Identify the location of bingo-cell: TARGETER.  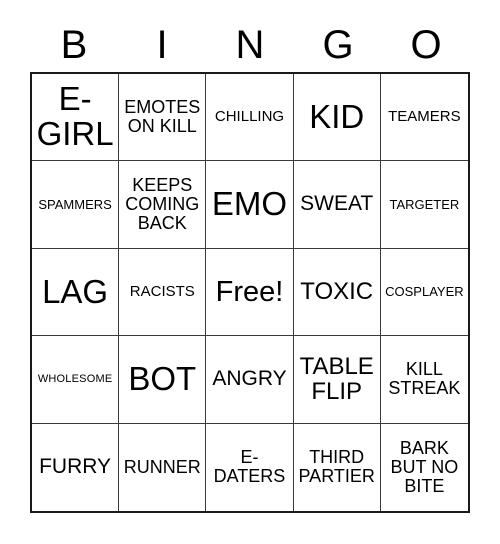
(424, 205).